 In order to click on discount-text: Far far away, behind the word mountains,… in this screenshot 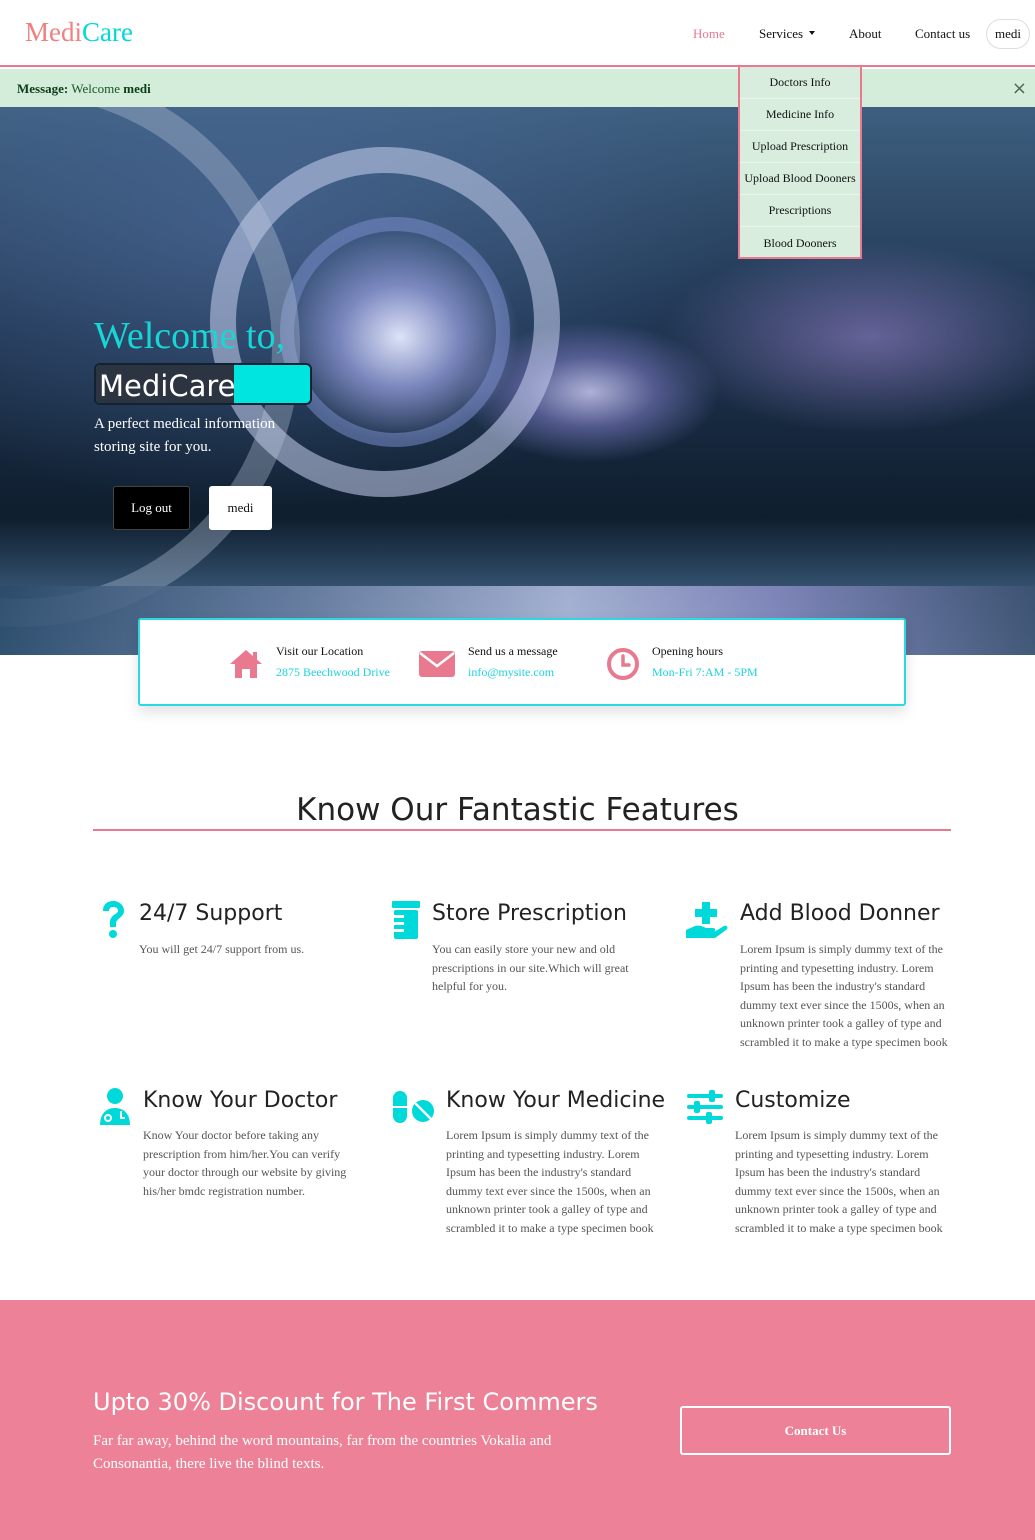, I will do `click(322, 1452)`.